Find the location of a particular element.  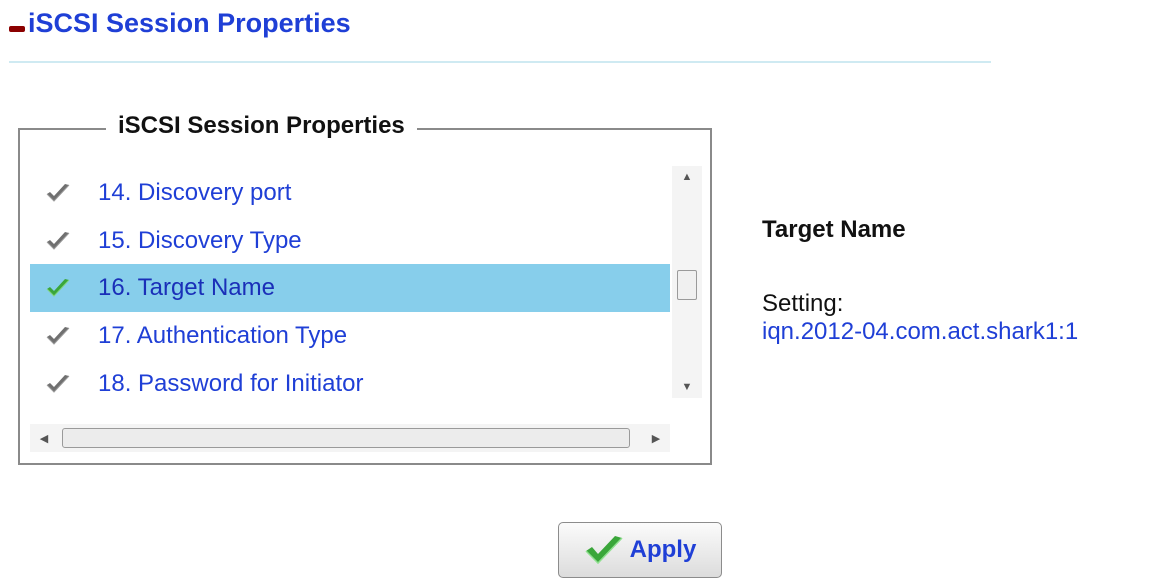

header-divider is located at coordinates (500, 62).